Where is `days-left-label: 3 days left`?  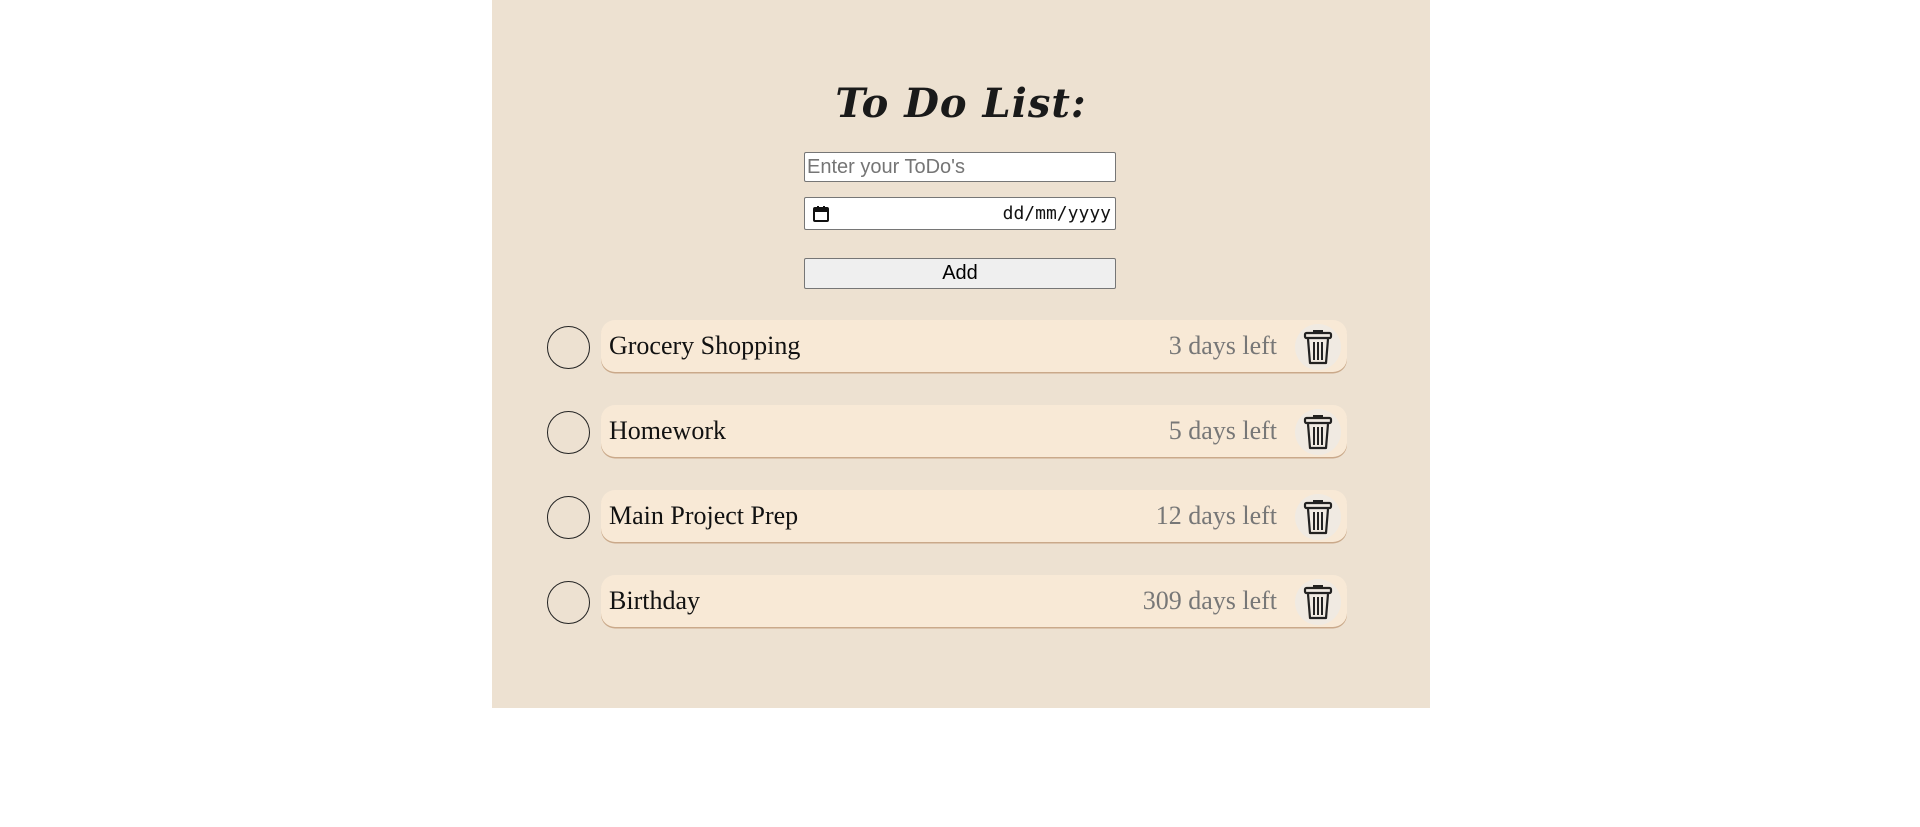 days-left-label: 3 days left is located at coordinates (1222, 345).